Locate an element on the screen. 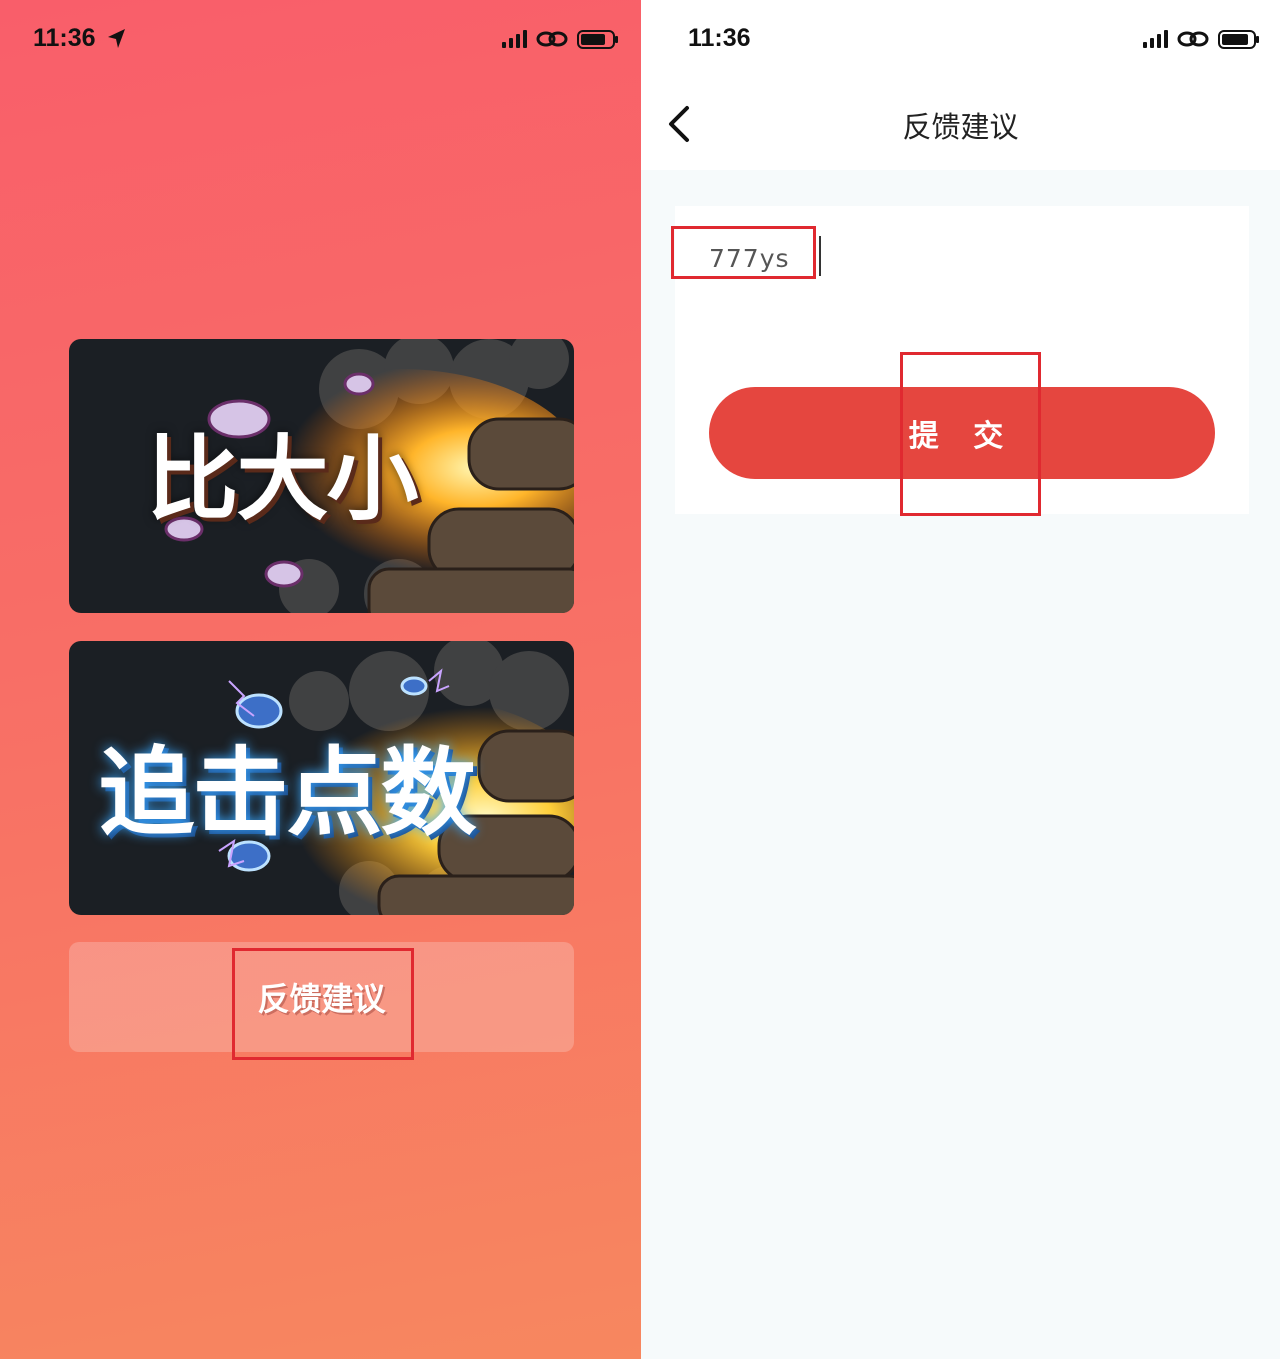  game-card-compare-size: 比大小 is located at coordinates (321, 476).